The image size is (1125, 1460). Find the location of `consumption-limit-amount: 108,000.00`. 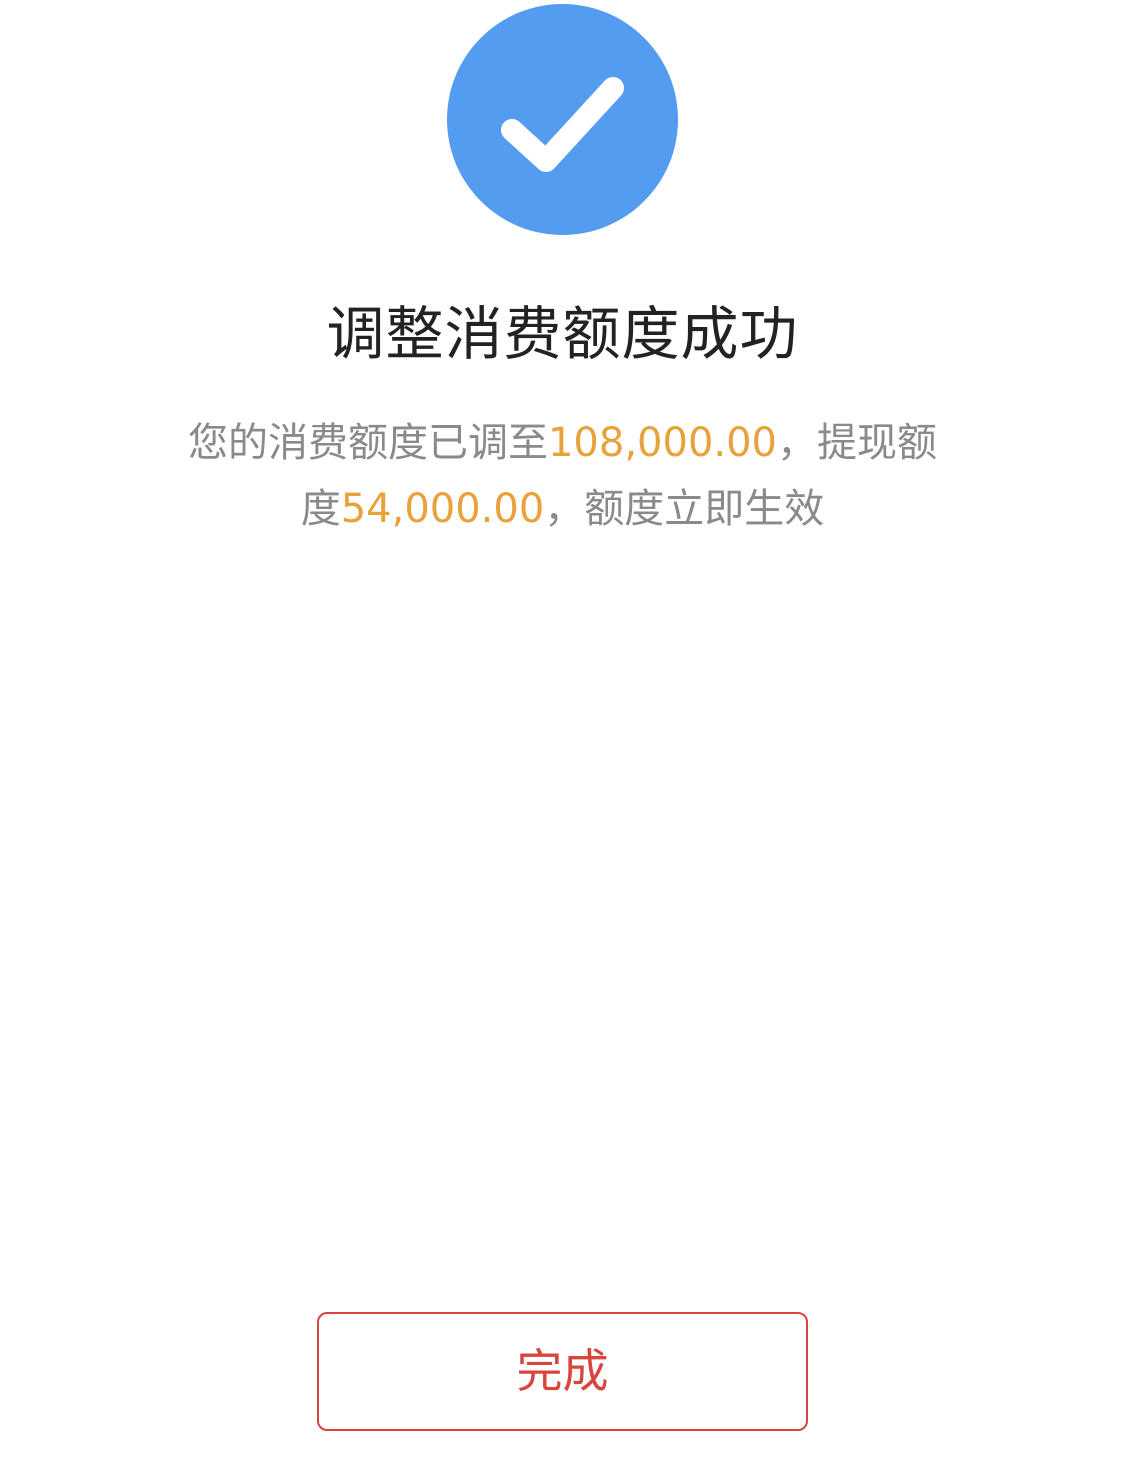

consumption-limit-amount: 108,000.00 is located at coordinates (662, 443).